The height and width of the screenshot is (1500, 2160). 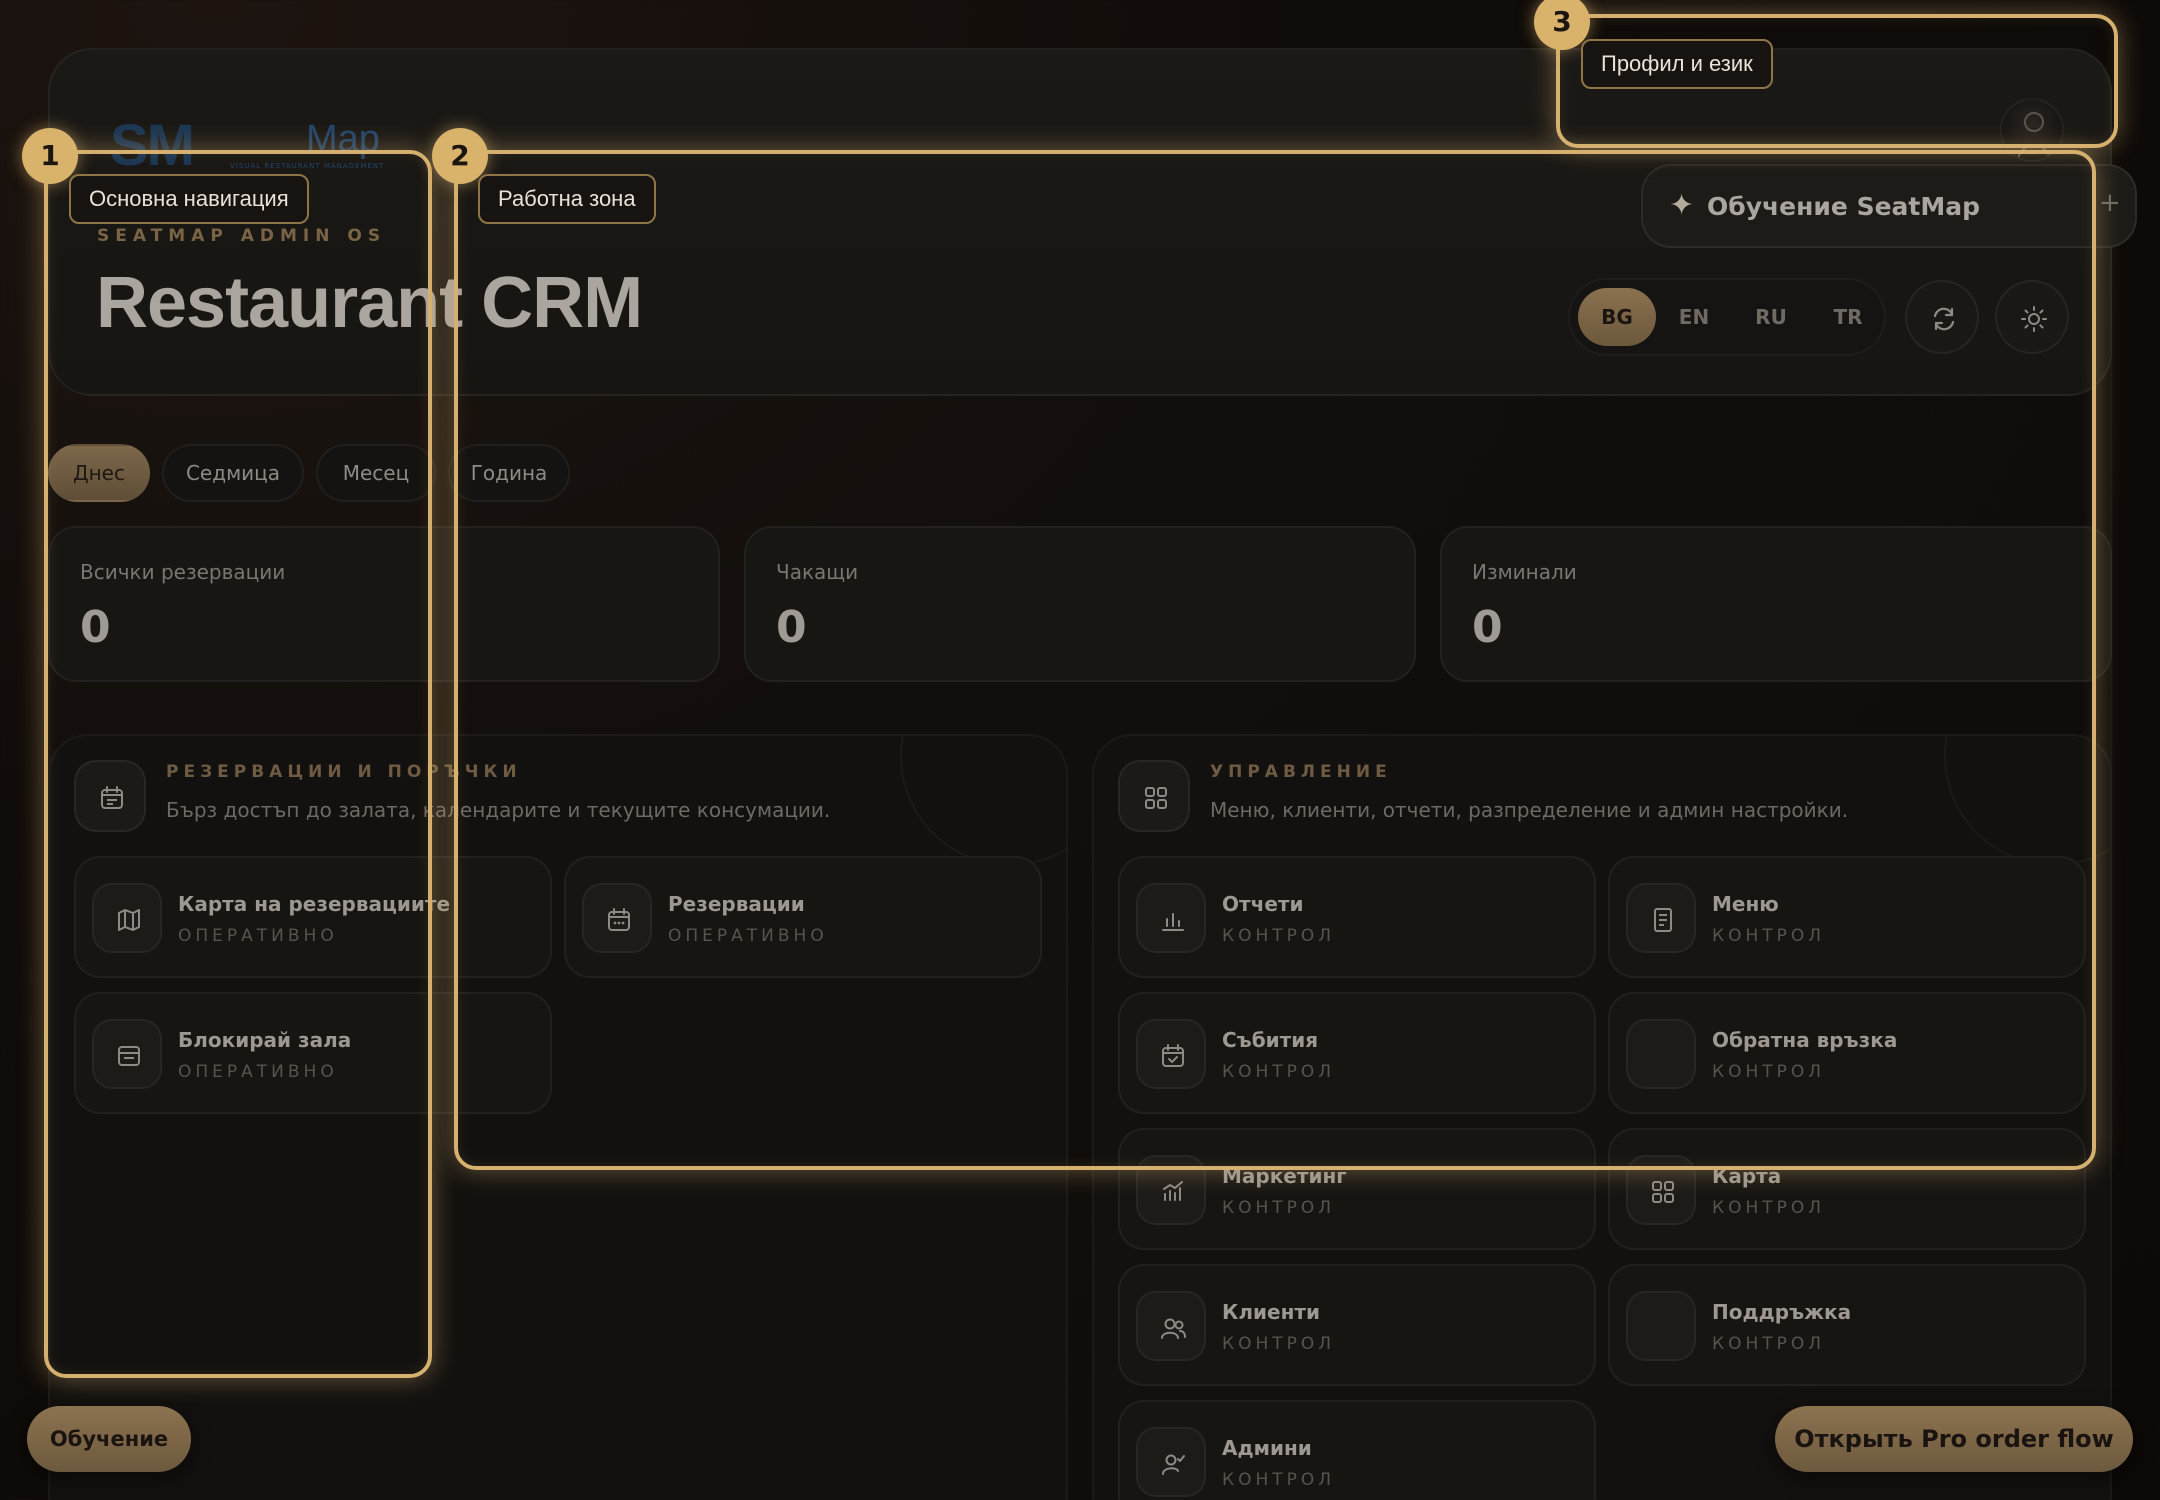 What do you see at coordinates (189, 199) in the screenshot?
I see `tour-label-navigation: Основна навигация` at bounding box center [189, 199].